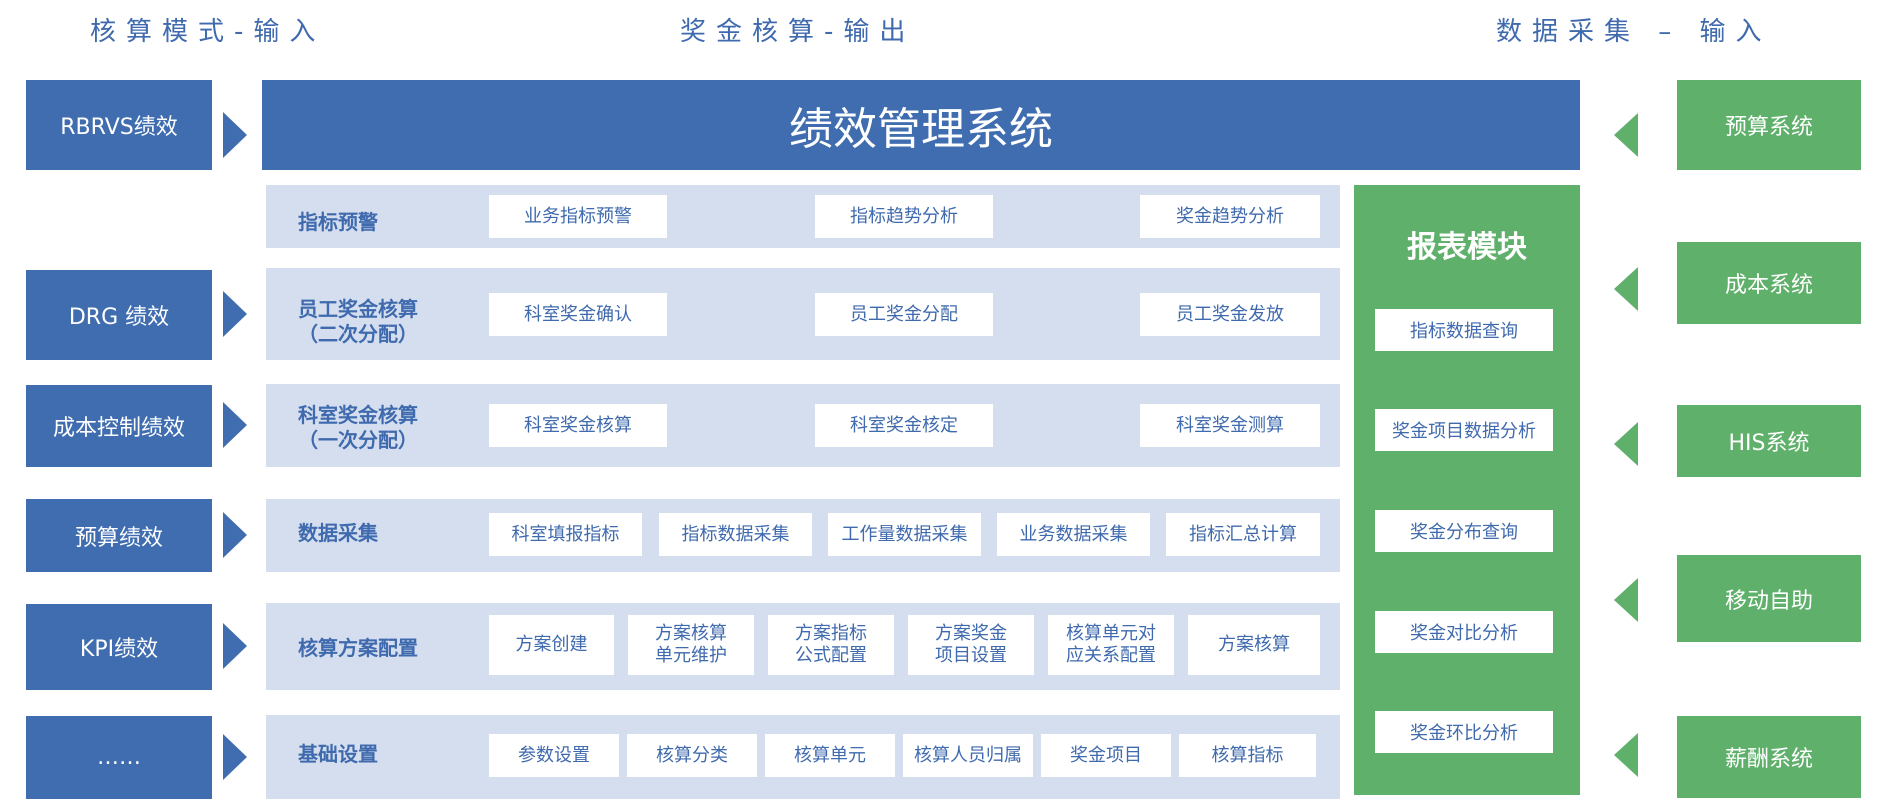 This screenshot has height=810, width=1884. What do you see at coordinates (1230, 314) in the screenshot?
I see `module-cell: 员工奖金发放` at bounding box center [1230, 314].